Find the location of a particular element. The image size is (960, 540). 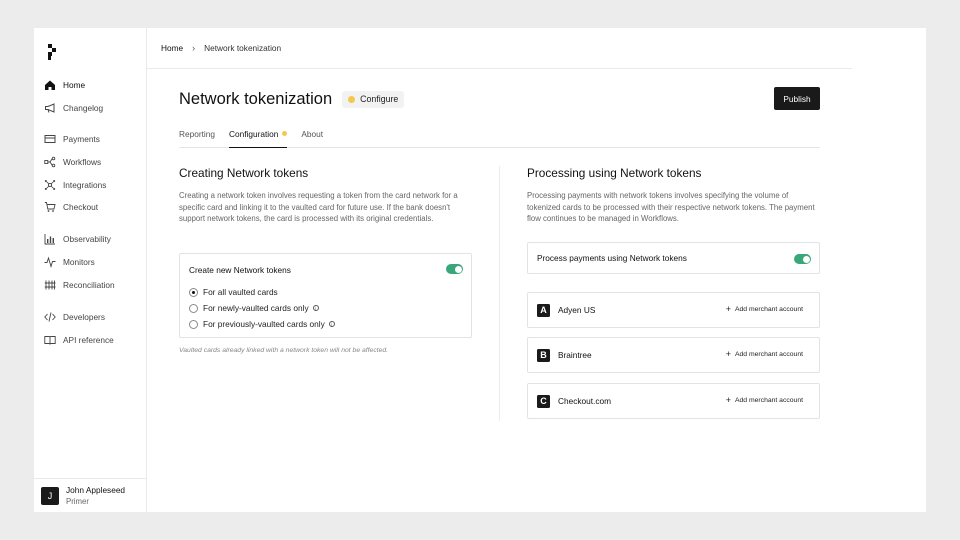

nav-group-main: Home Changelog is located at coordinates (90, 96).